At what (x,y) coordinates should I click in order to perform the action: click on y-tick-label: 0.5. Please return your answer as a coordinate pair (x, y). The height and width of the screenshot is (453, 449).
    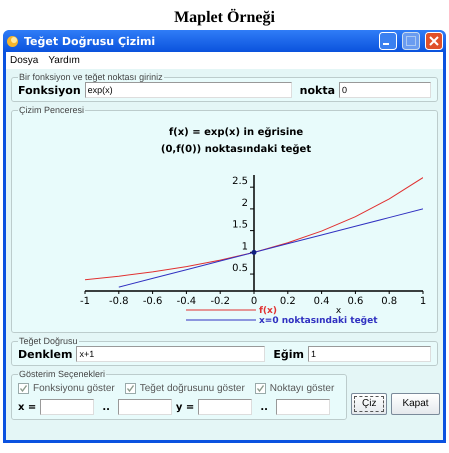
    Looking at the image, I should click on (240, 268).